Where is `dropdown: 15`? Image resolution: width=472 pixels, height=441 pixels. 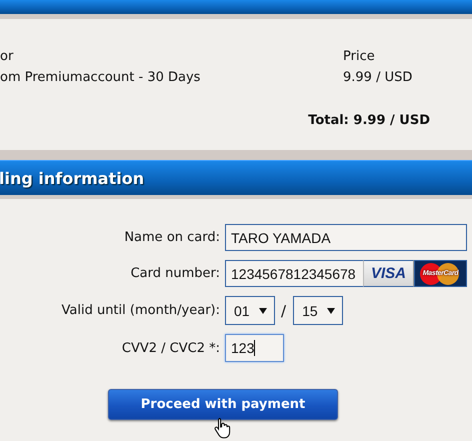 dropdown: 15 is located at coordinates (318, 310).